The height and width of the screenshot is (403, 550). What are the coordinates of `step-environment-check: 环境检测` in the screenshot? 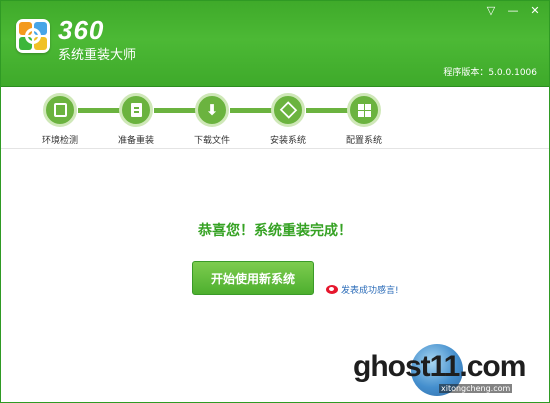 It's located at (60, 119).